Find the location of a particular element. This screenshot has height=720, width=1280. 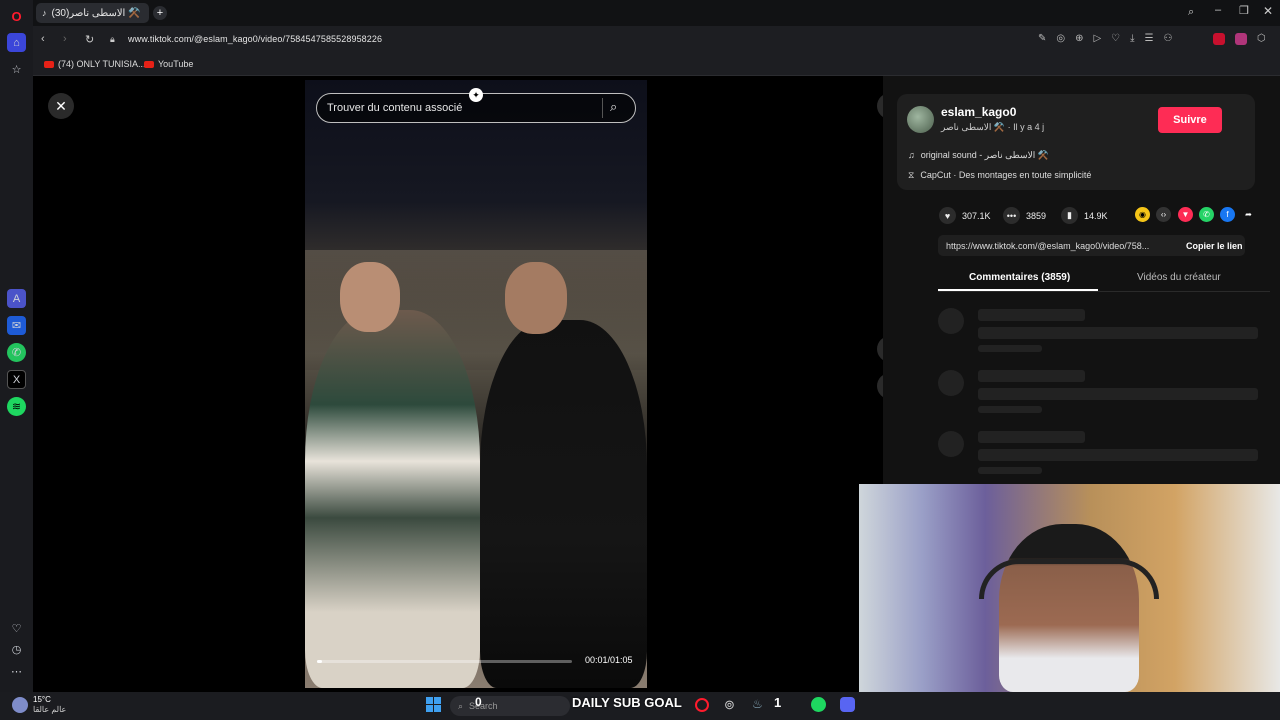

likes-stat: ♥ 307.1K is located at coordinates (965, 215).